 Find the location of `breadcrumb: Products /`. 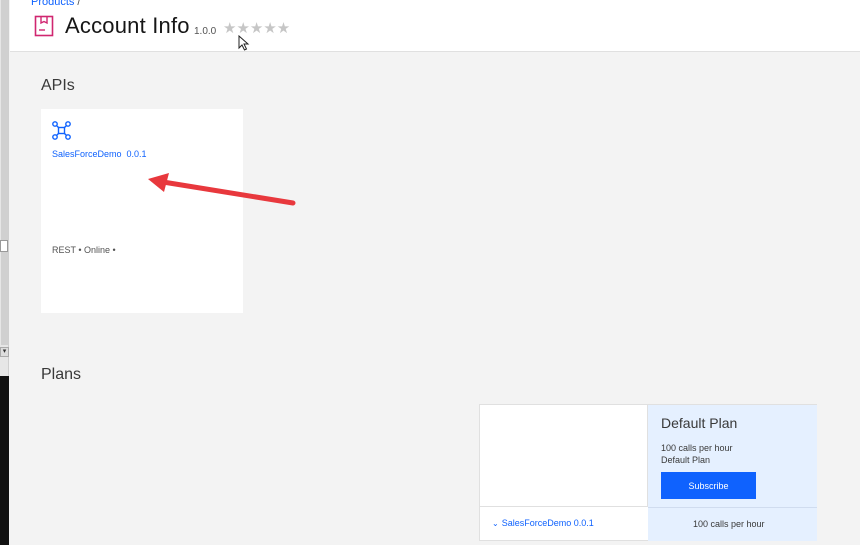

breadcrumb: Products / is located at coordinates (55, 4).